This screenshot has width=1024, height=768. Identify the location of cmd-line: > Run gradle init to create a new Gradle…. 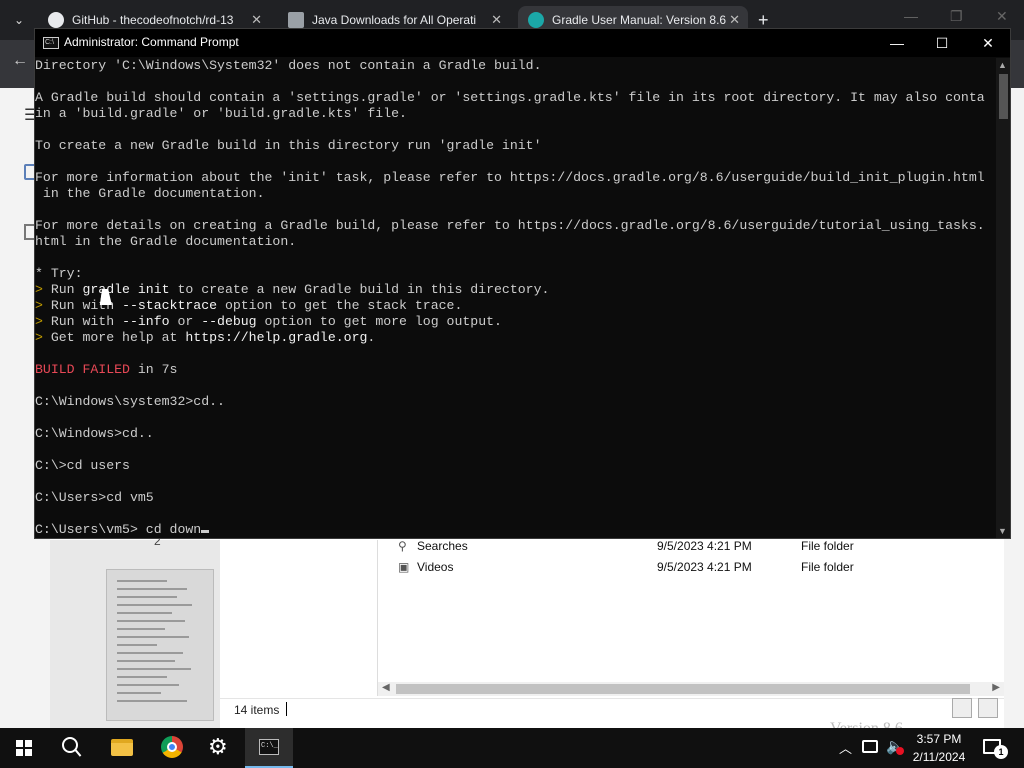
(515, 290).